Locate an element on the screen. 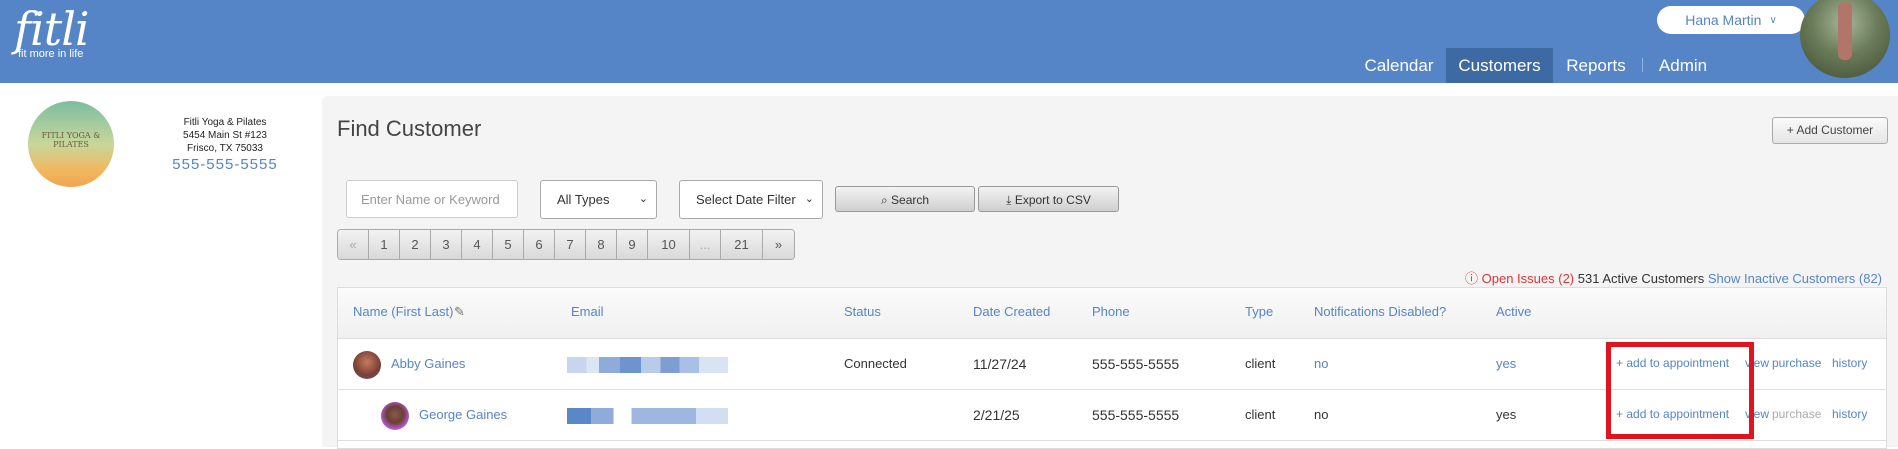  type-select: All Types ⌄ is located at coordinates (598, 199).